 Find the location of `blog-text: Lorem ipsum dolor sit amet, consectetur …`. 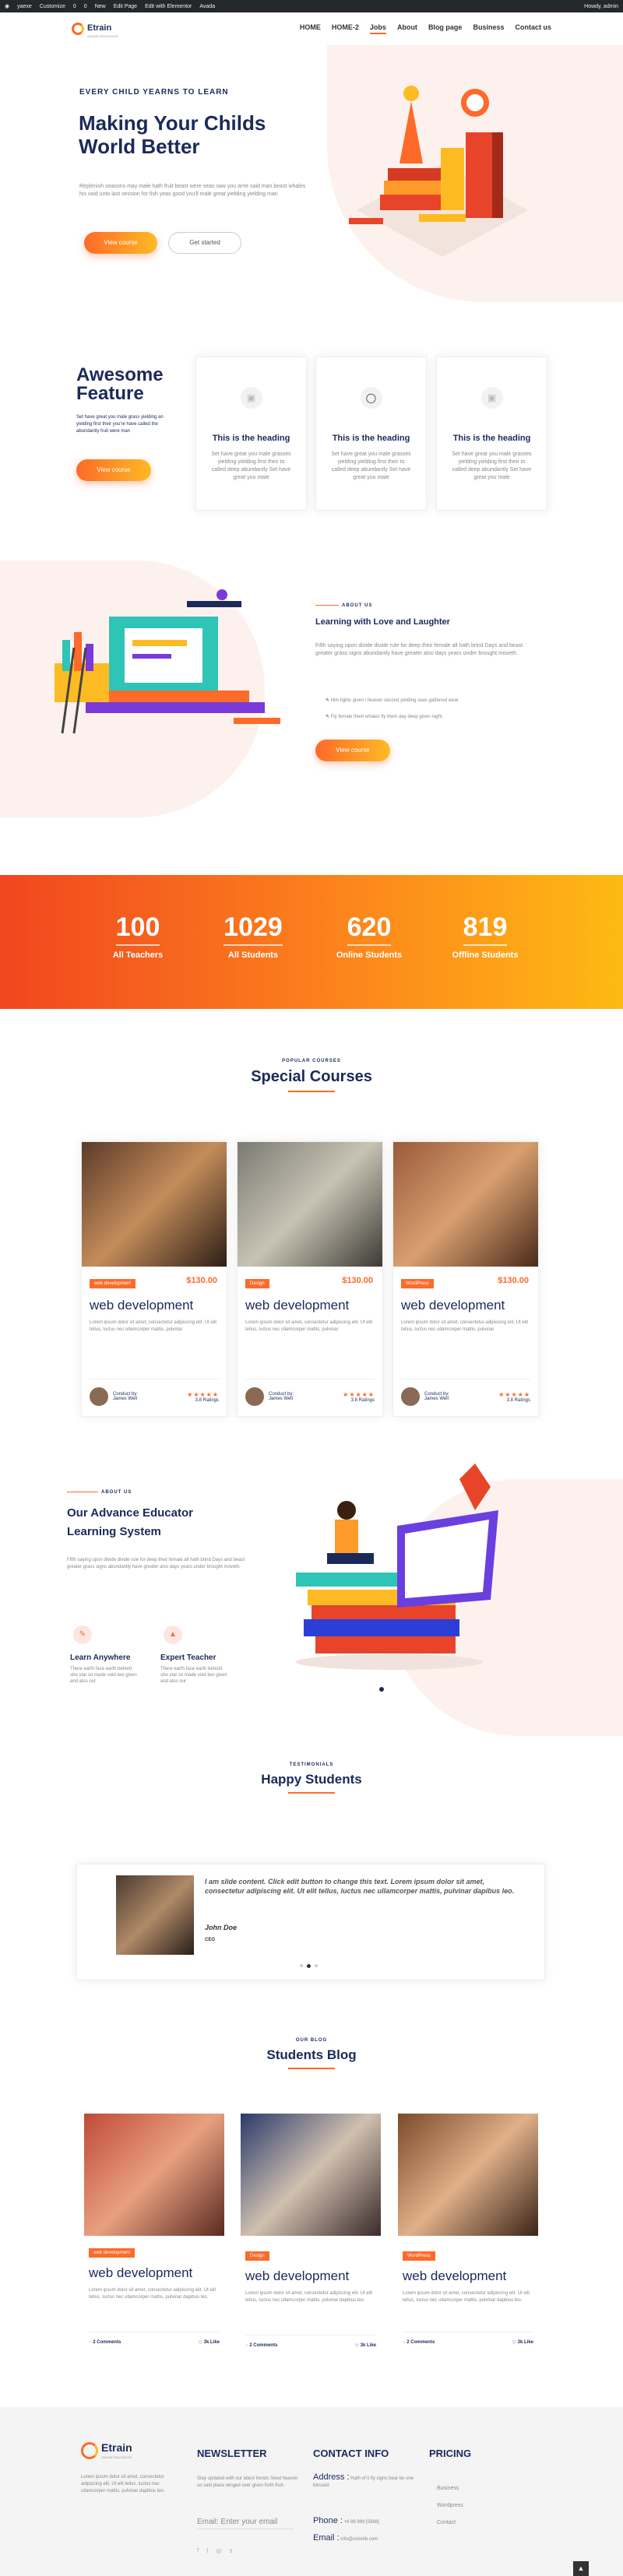

blog-text: Lorem ipsum dolor sit amet, consectetur … is located at coordinates (152, 2294).